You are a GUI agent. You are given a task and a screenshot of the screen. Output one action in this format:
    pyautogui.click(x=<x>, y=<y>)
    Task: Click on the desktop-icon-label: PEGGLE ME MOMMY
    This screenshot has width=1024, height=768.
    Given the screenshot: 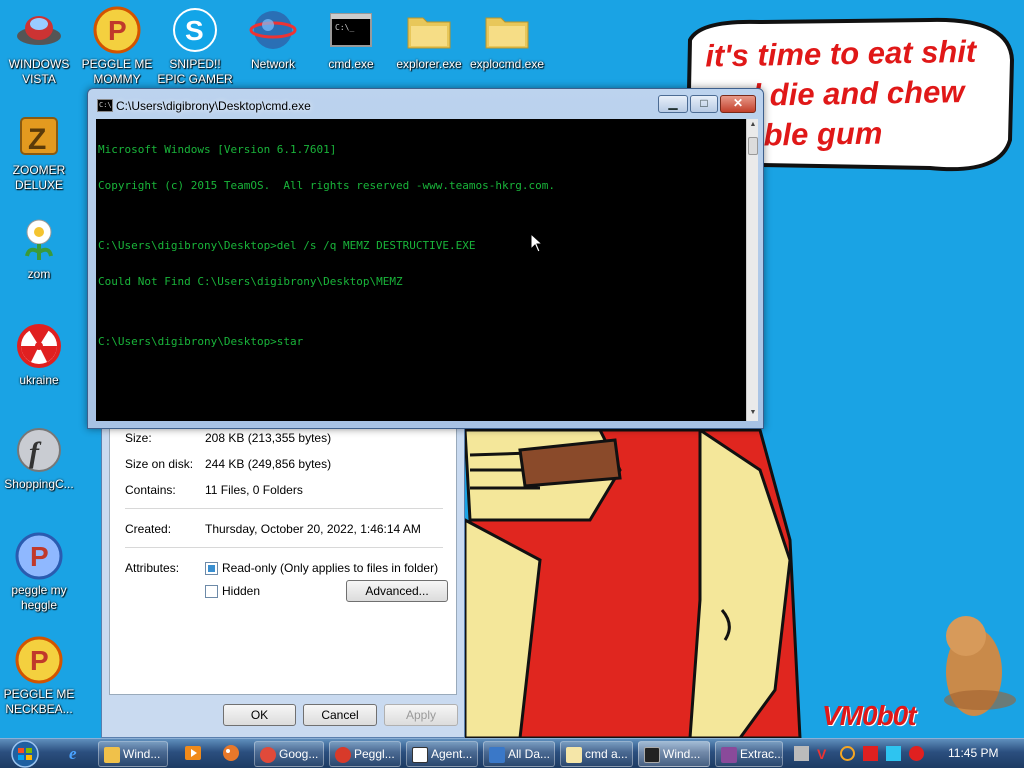 What is the action you would take?
    pyautogui.click(x=117, y=71)
    